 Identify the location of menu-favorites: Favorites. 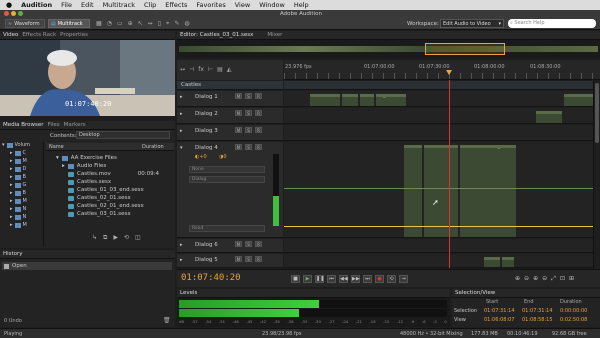
(210, 5).